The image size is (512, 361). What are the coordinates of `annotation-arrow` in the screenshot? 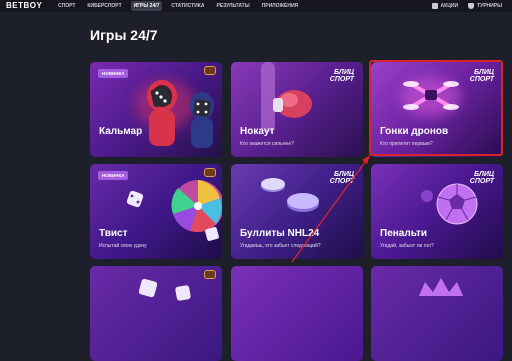 It's located at (330, 209).